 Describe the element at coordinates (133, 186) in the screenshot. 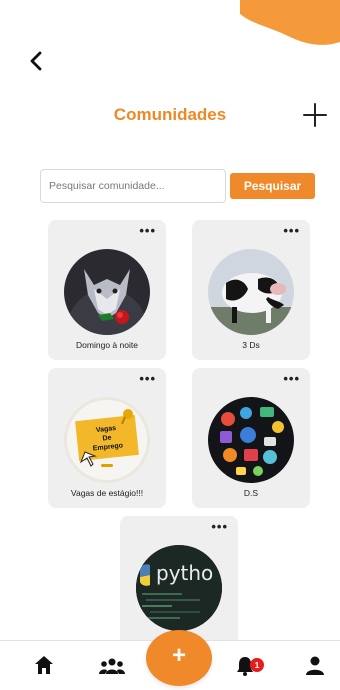

I see `search-input` at that location.